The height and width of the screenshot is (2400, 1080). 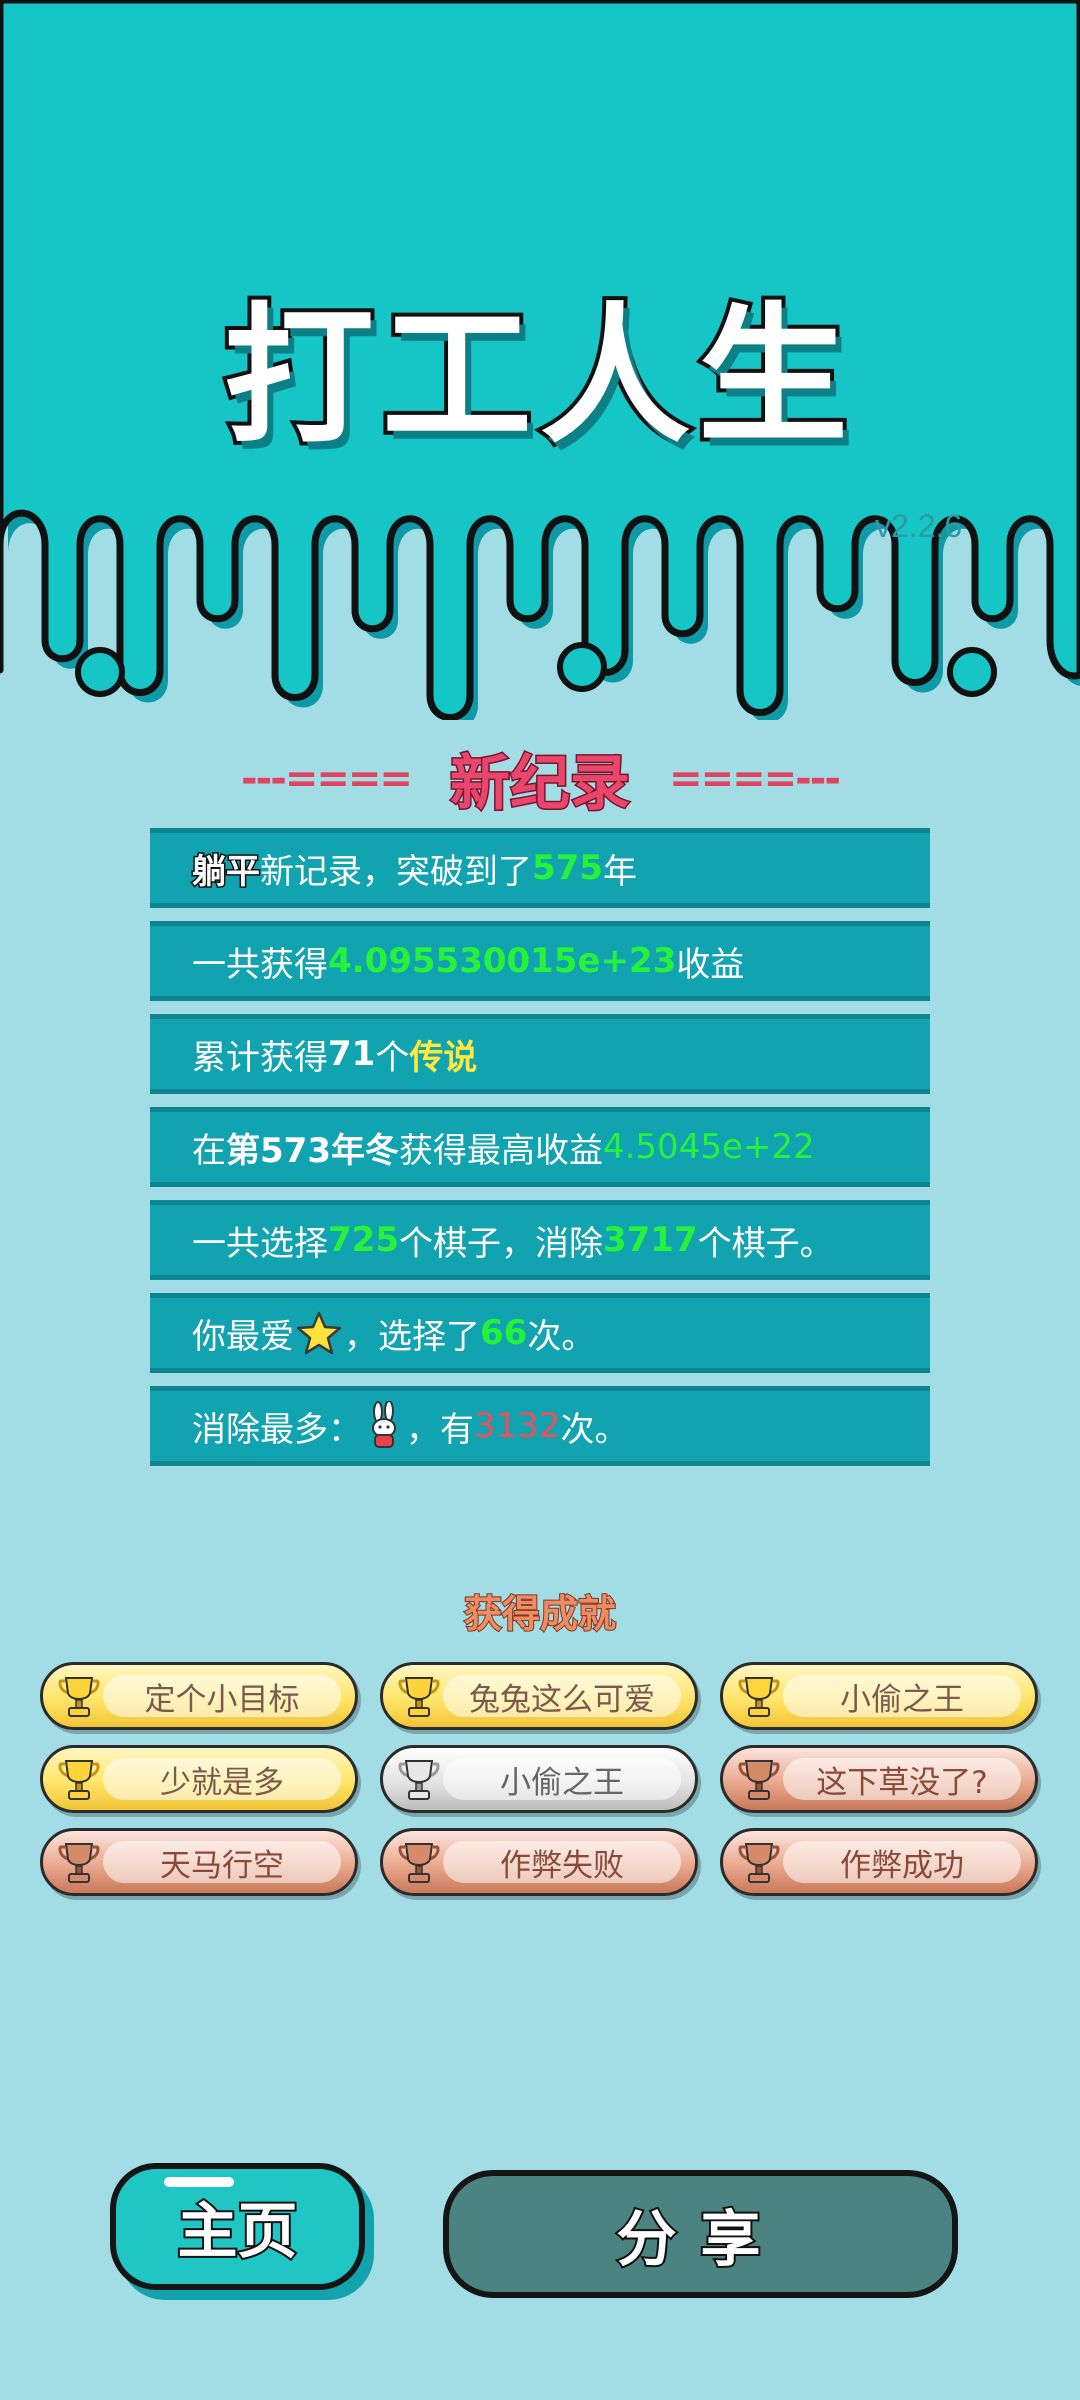 What do you see at coordinates (755, 778) in the screenshot?
I see `record-dash-right: ====---` at bounding box center [755, 778].